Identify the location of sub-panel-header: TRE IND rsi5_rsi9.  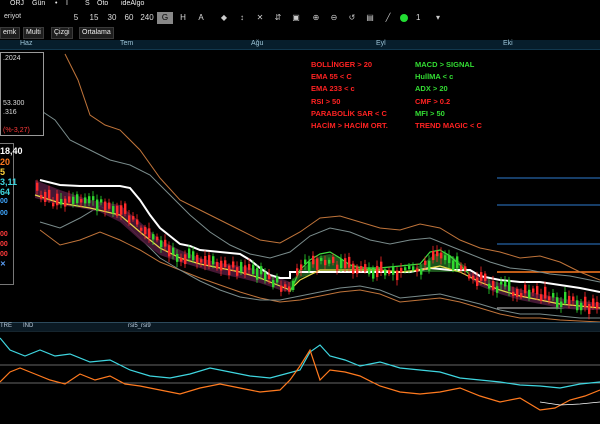
(300, 326).